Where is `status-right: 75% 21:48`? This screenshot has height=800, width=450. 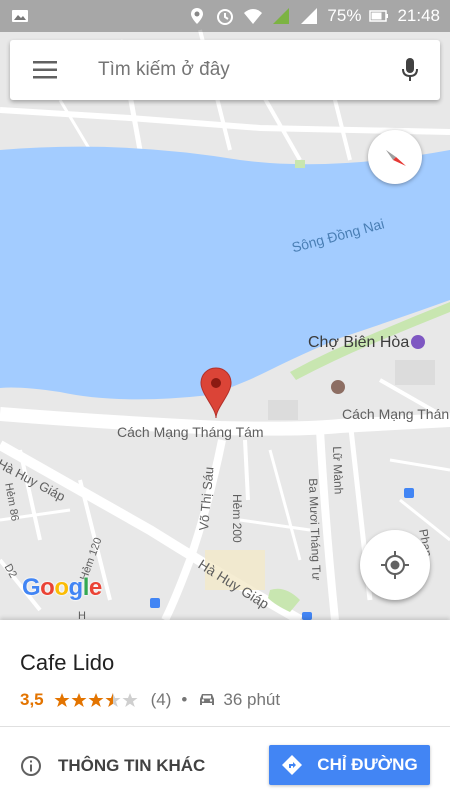 status-right: 75% 21:48 is located at coordinates (313, 16).